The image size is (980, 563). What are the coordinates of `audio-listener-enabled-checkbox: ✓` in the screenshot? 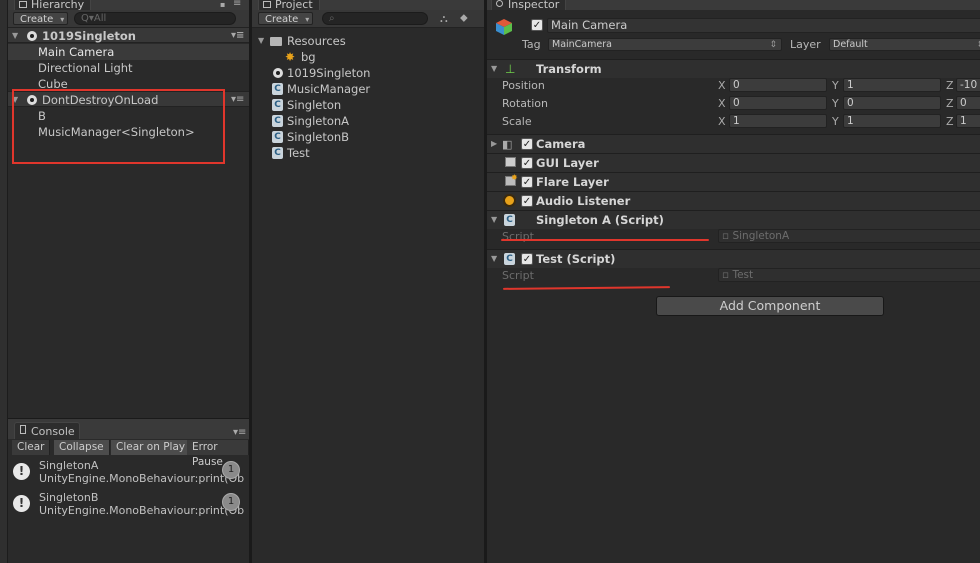 It's located at (527, 201).